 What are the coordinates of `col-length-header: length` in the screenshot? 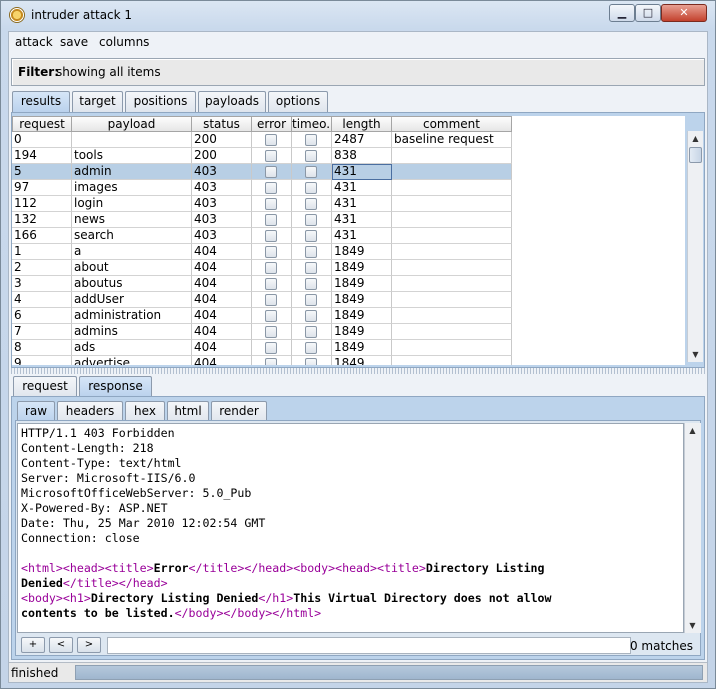 It's located at (362, 124).